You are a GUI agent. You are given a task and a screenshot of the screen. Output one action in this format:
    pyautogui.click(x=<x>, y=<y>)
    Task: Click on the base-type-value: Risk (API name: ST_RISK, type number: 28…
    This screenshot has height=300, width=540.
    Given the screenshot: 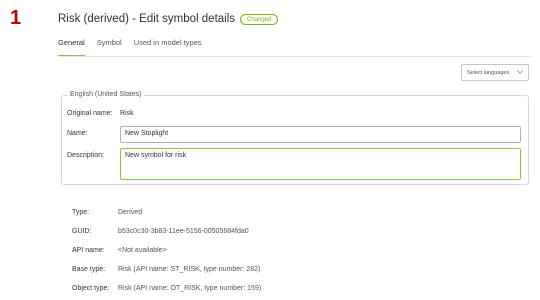 What is the action you would take?
    pyautogui.click(x=189, y=269)
    